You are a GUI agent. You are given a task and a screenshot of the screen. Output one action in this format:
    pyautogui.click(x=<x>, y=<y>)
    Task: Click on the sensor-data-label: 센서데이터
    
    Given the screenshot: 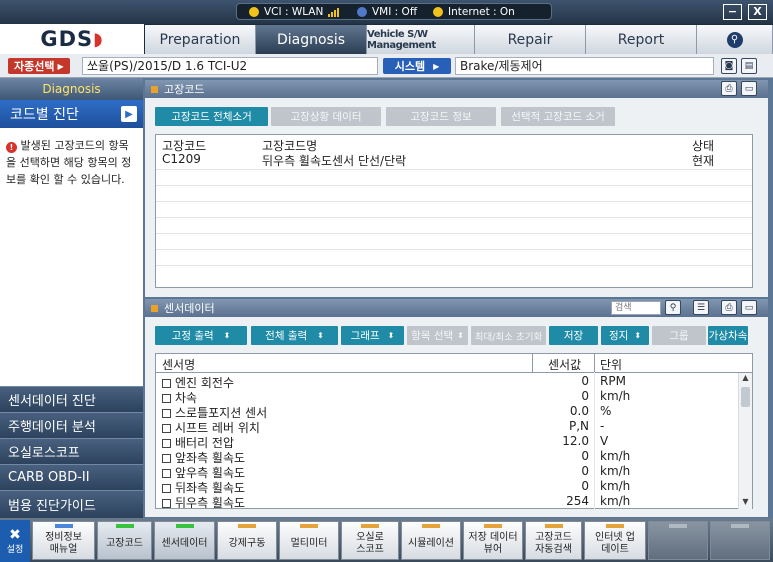 What is the action you would take?
    pyautogui.click(x=184, y=543)
    